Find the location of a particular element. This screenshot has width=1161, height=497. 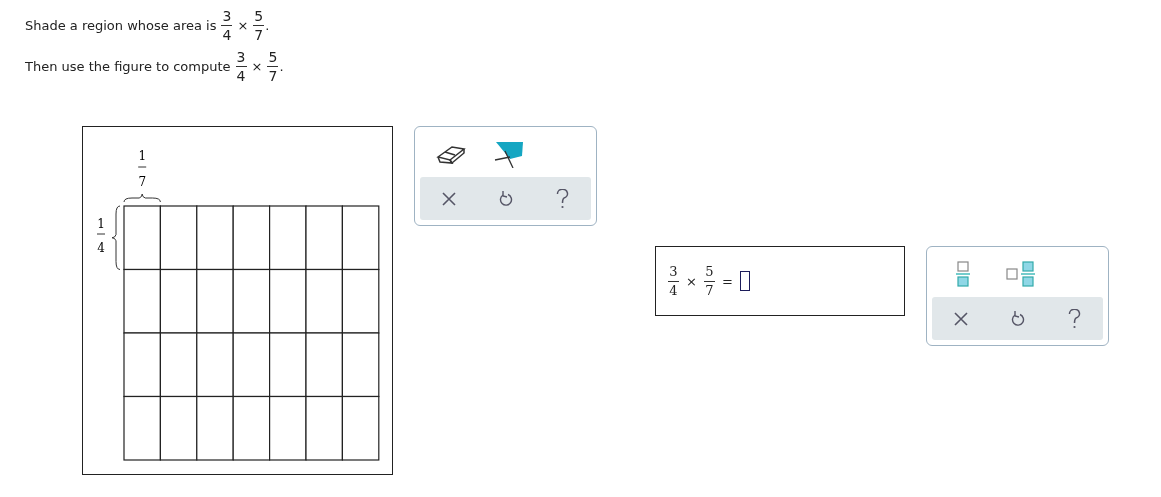

equals-sign: = is located at coordinates (727, 281).